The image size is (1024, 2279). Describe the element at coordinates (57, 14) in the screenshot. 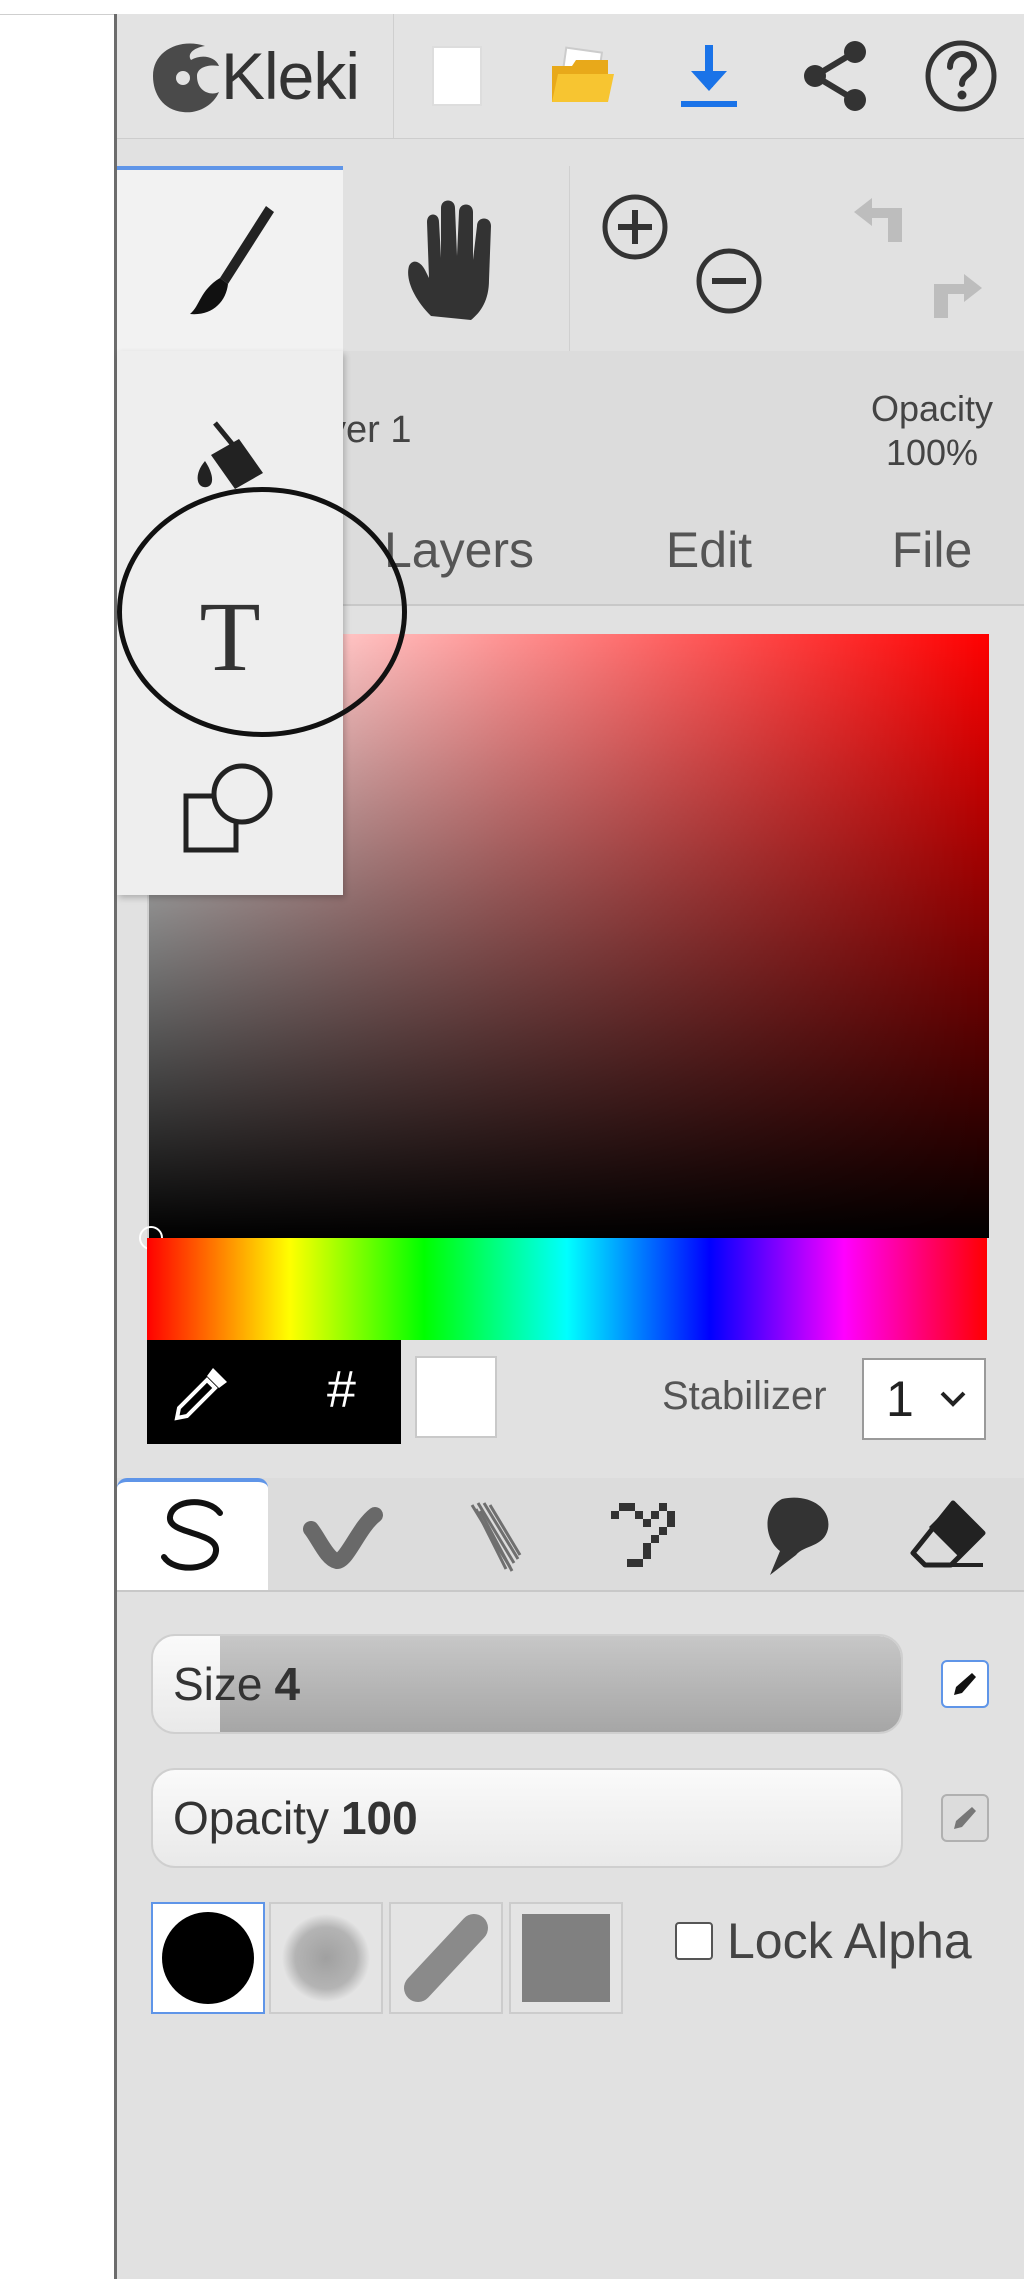

I see `canvas-border` at that location.